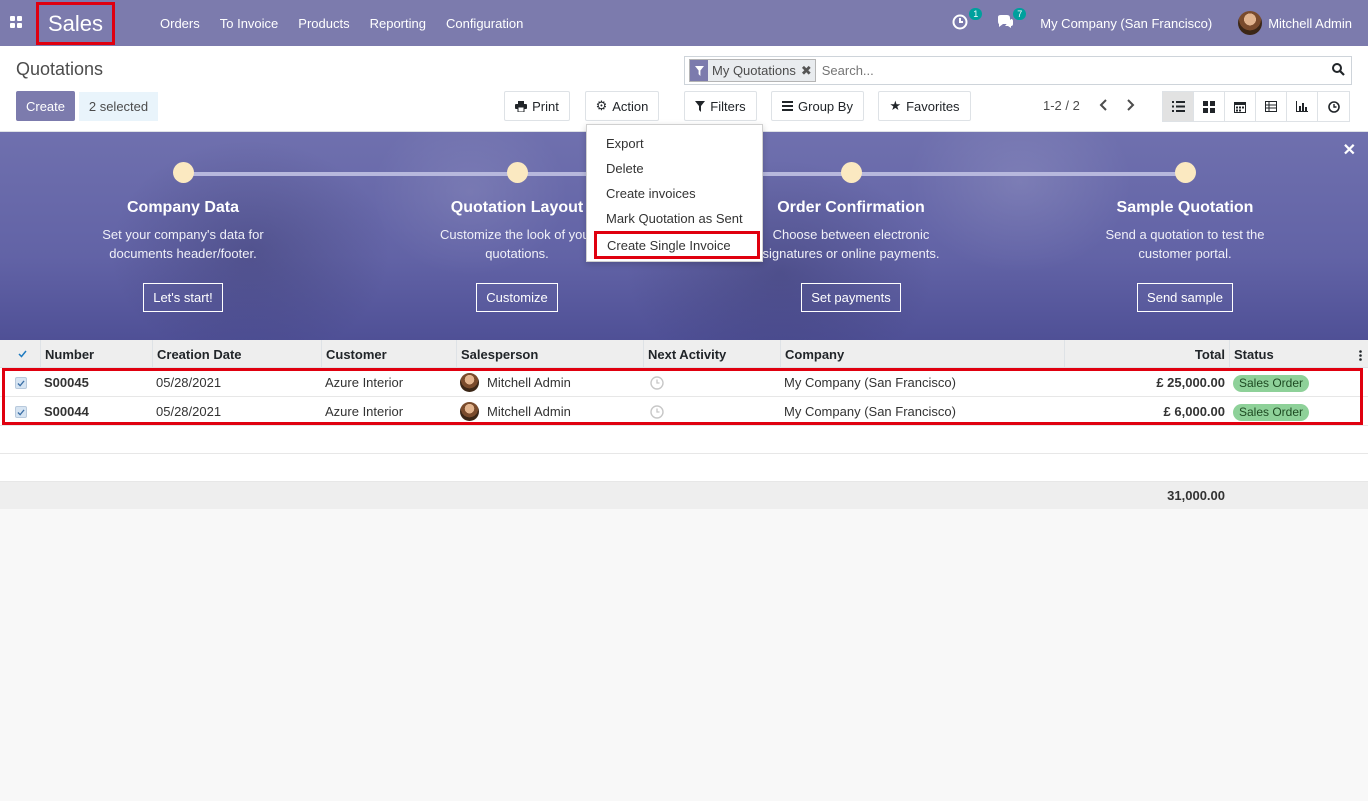  I want to click on print-button: Print, so click(537, 106).